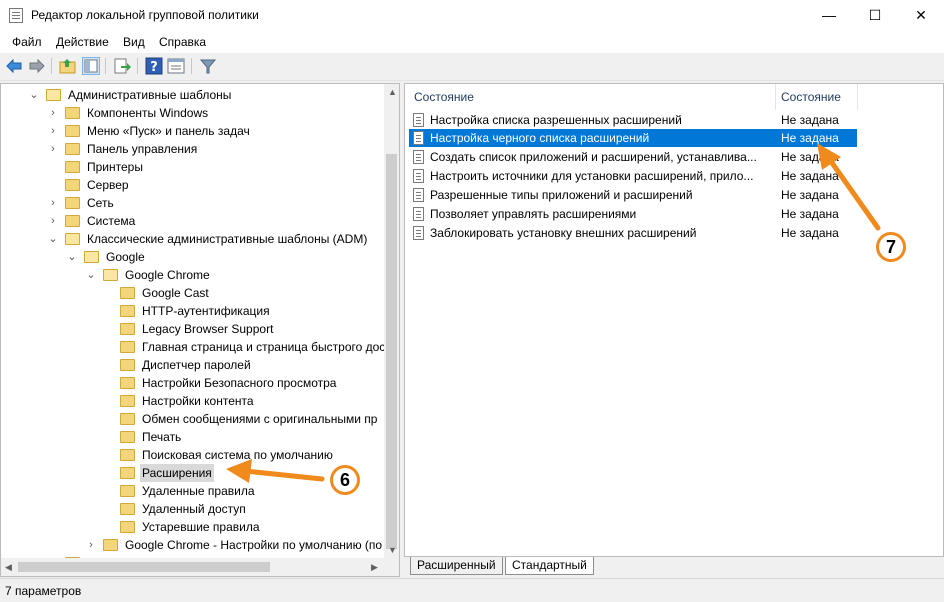 The width and height of the screenshot is (944, 602). What do you see at coordinates (8, 567) in the screenshot?
I see `scroll-left-arrow-icon: ◀` at bounding box center [8, 567].